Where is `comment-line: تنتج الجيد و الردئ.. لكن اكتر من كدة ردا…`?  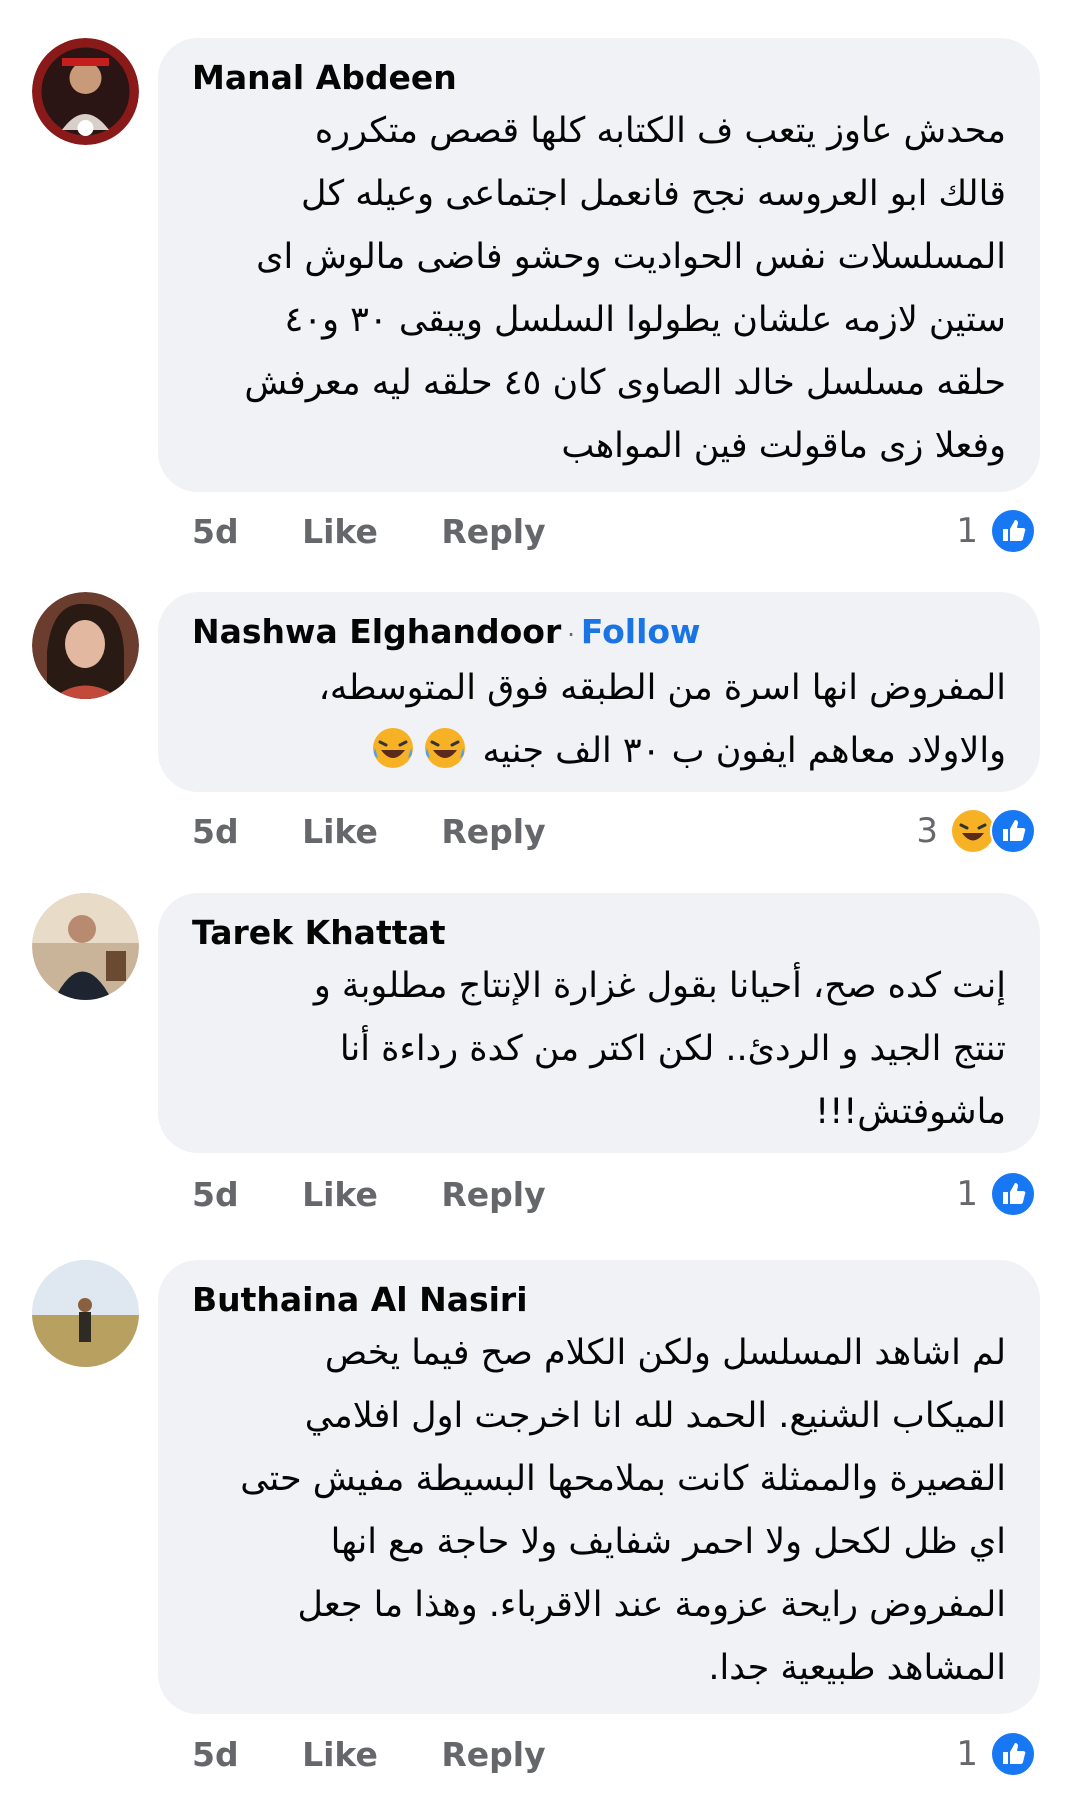 comment-line: تنتج الجيد و الردئ.. لكن اكتر من كدة ردا… is located at coordinates (672, 1049).